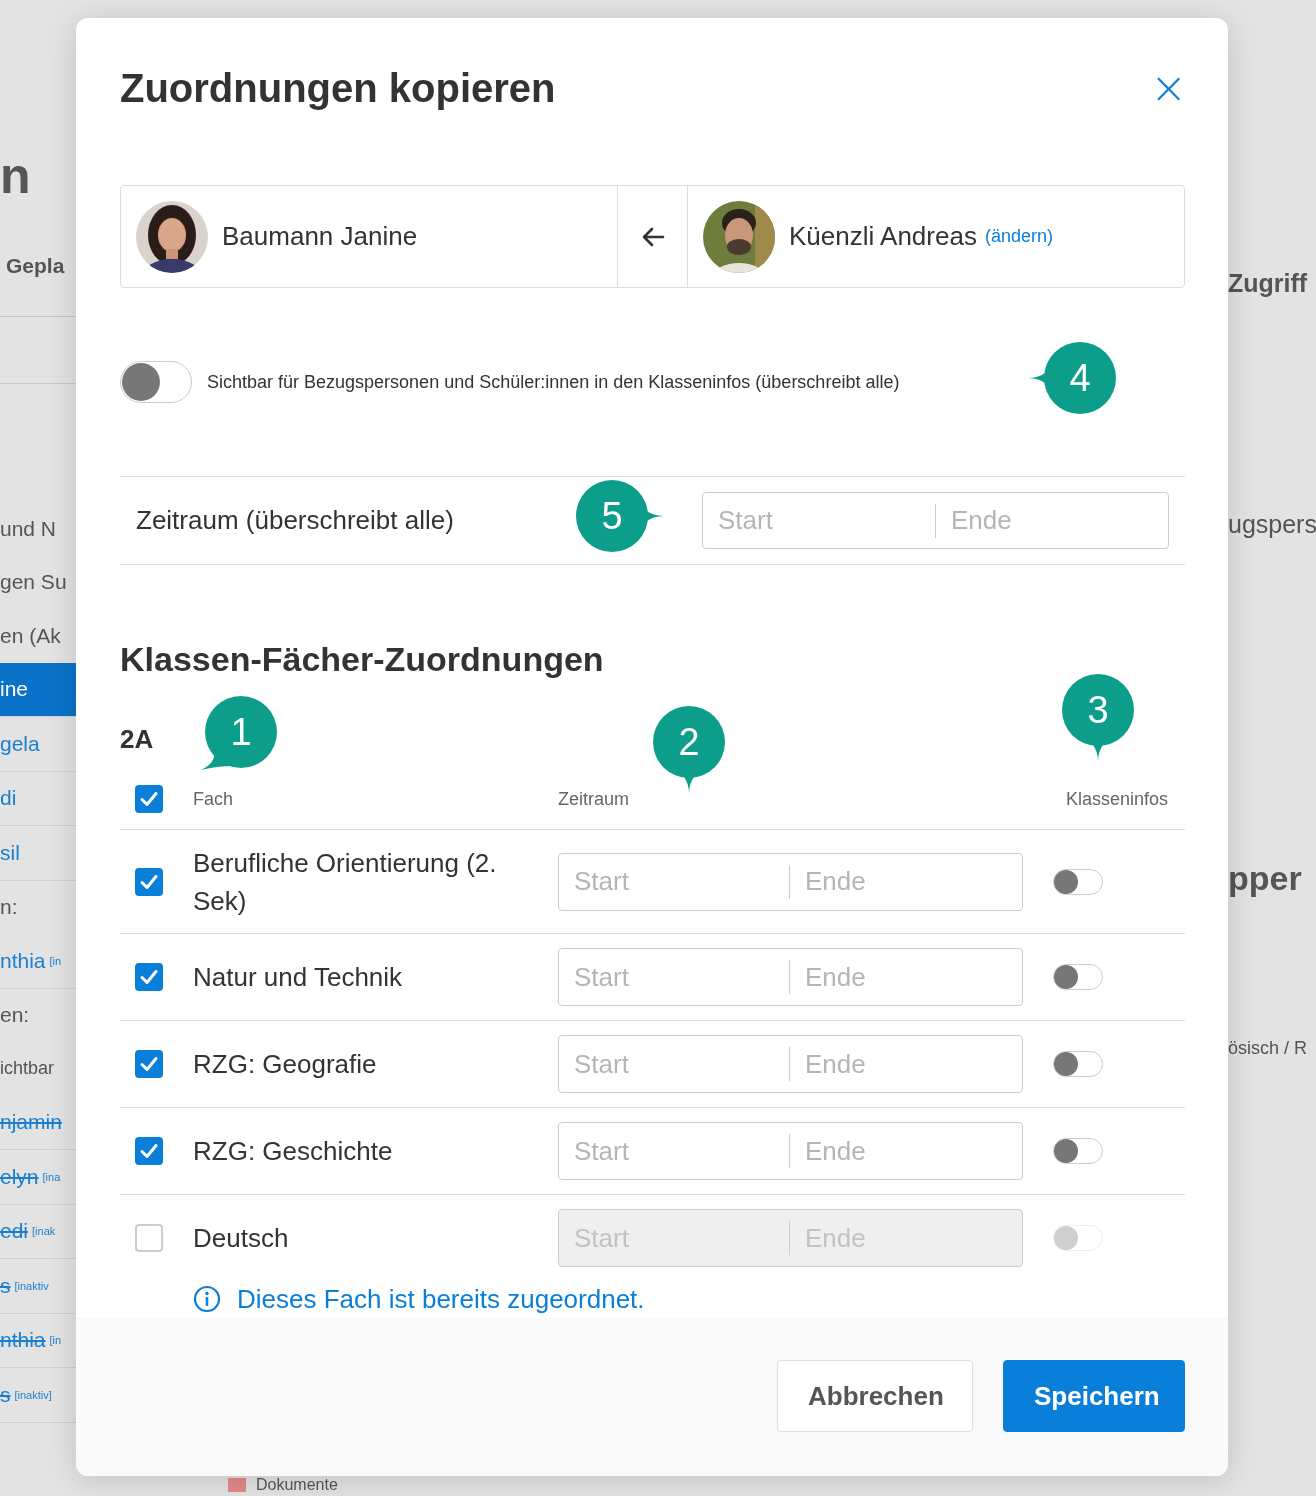 The width and height of the screenshot is (1316, 1496). I want to click on person-link: di, so click(8, 798).